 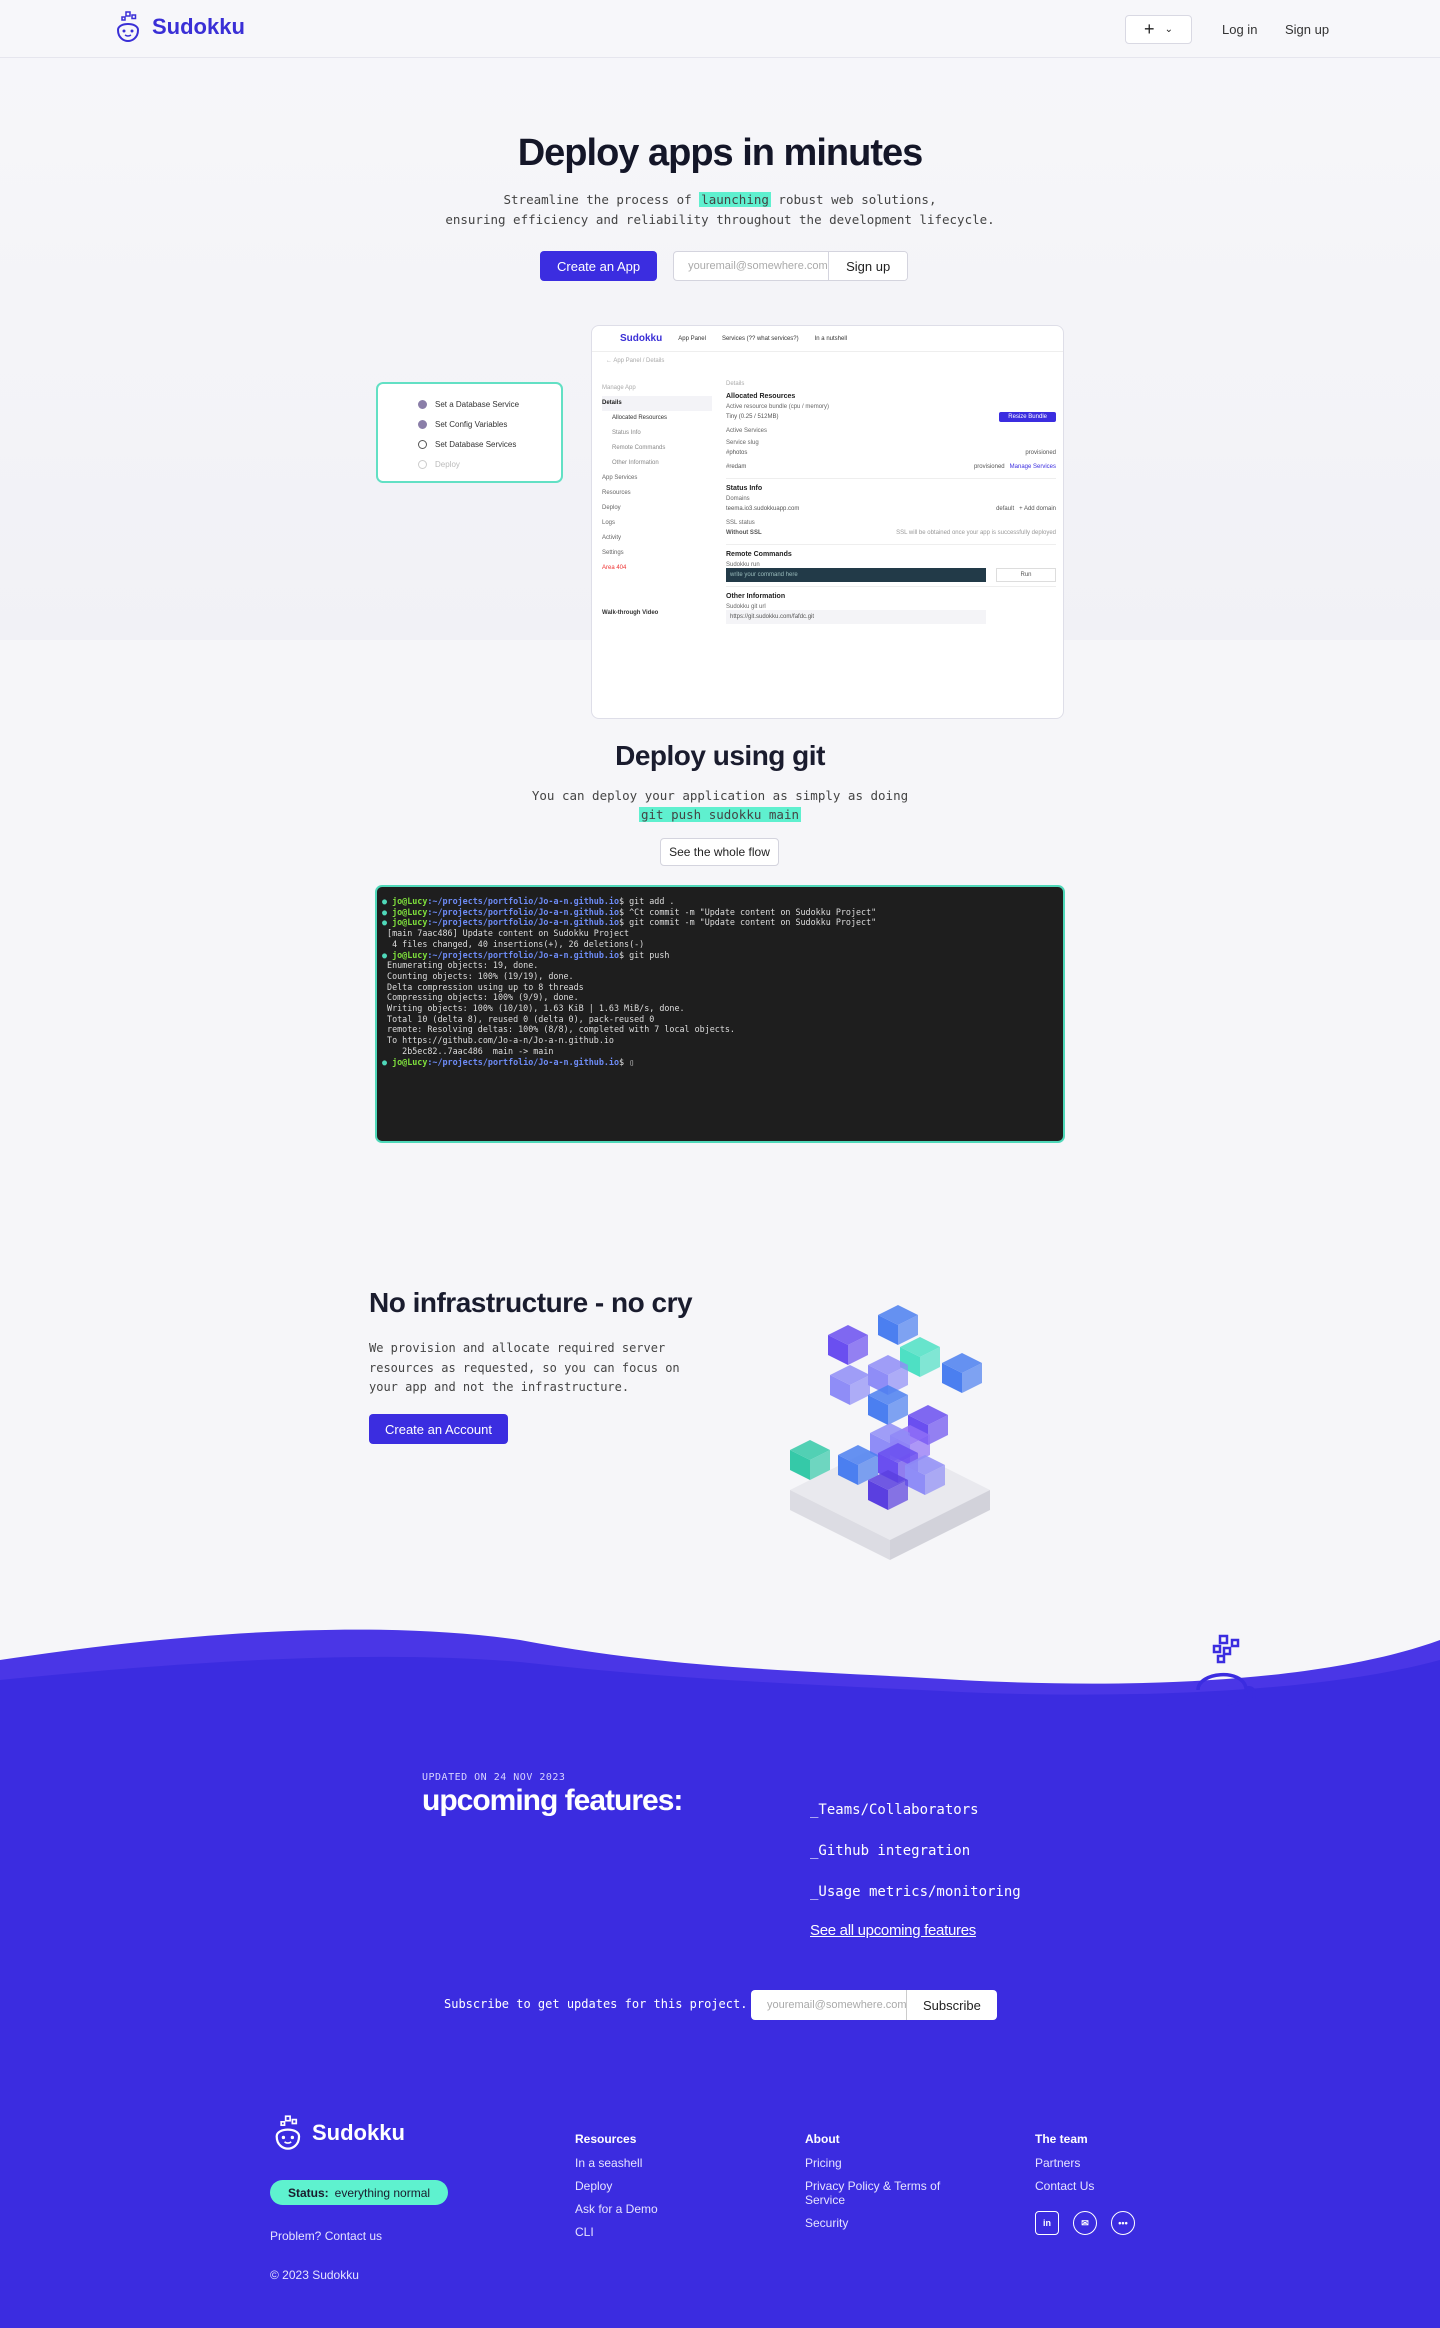 What do you see at coordinates (635, 463) in the screenshot?
I see `preview-side-item: Other Information` at bounding box center [635, 463].